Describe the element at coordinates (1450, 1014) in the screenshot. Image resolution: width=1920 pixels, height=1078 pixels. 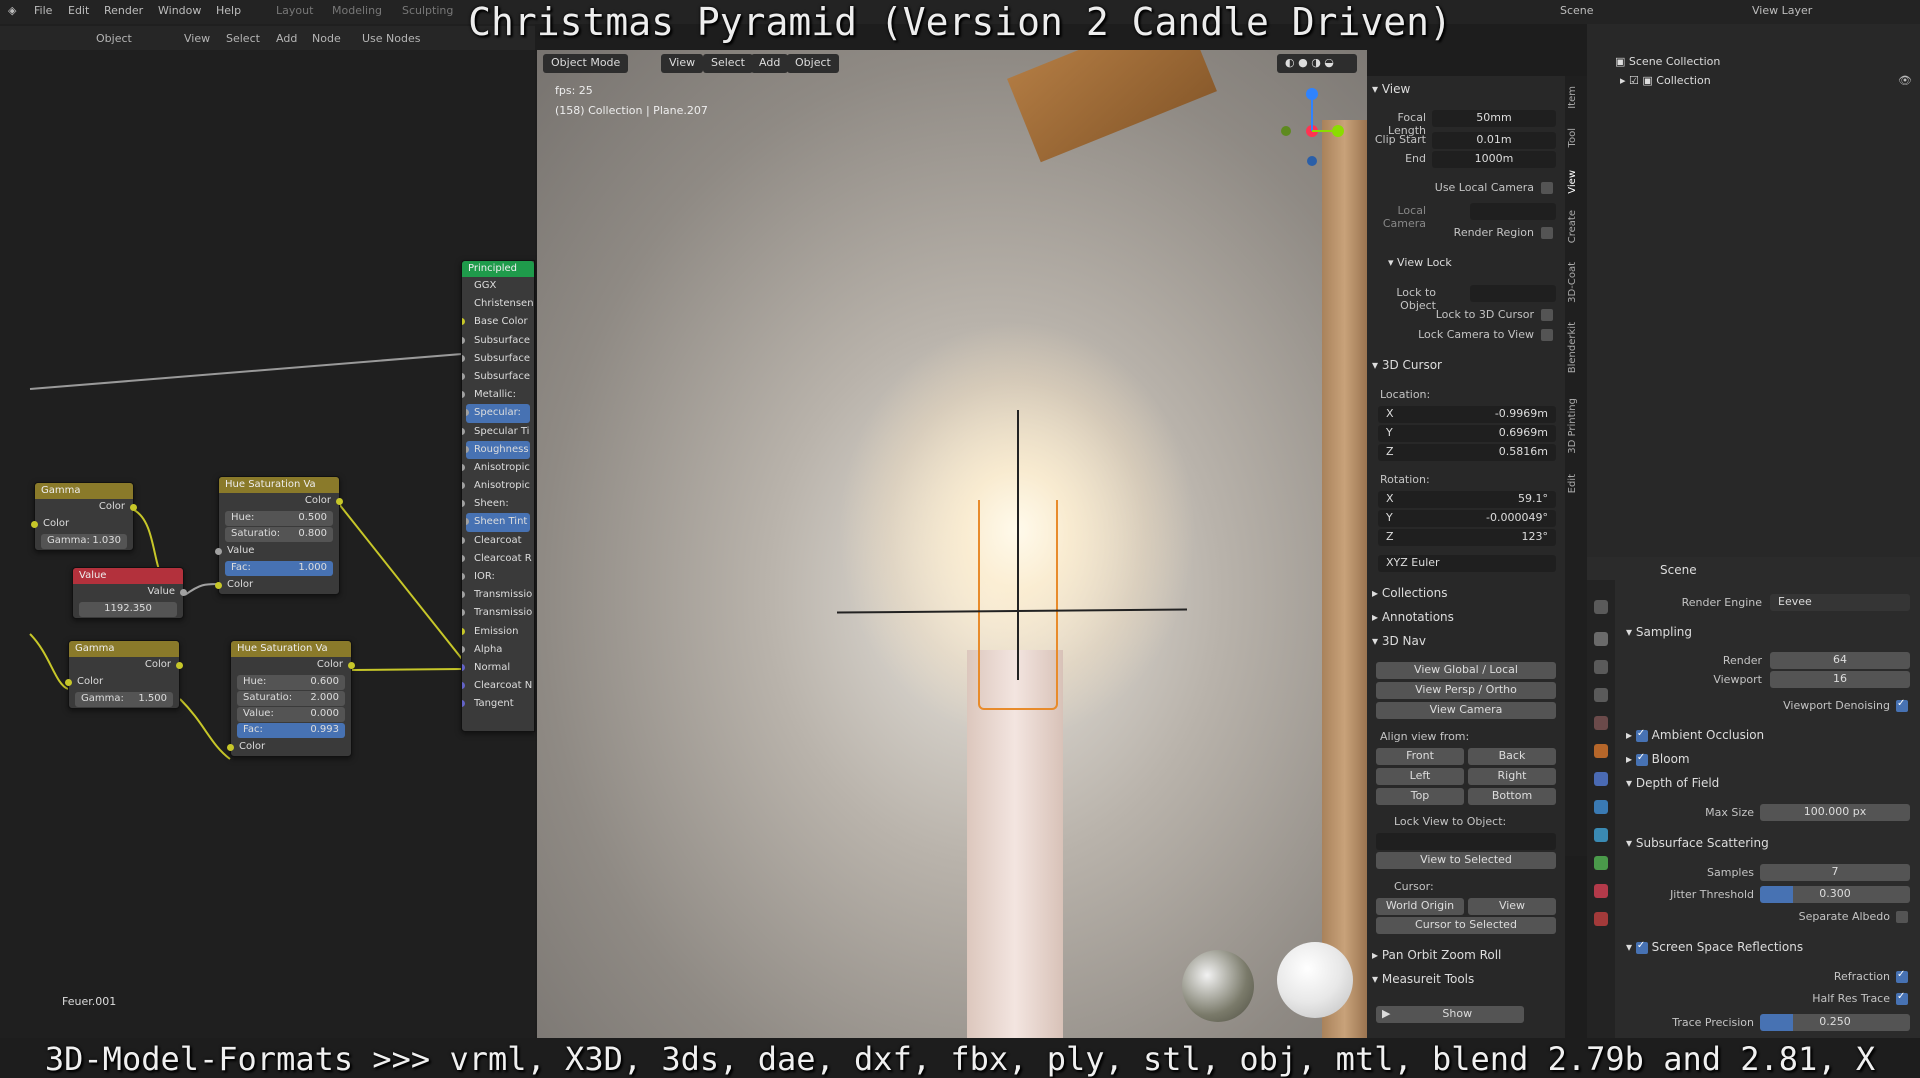
I see `measureit-show-button: ▶ Show` at that location.